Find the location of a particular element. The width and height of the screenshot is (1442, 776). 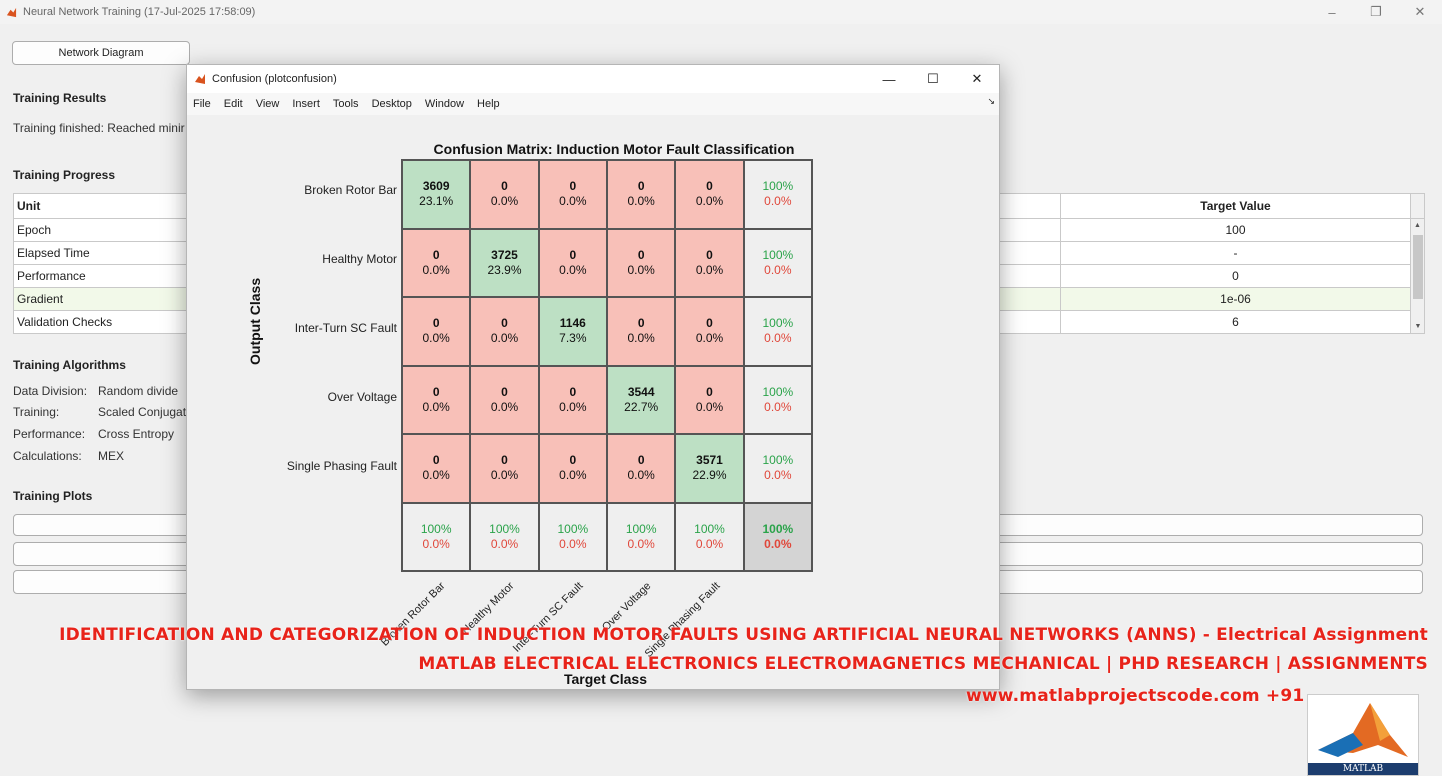

matrix-cell: 3609 23.1% is located at coordinates (436, 194).